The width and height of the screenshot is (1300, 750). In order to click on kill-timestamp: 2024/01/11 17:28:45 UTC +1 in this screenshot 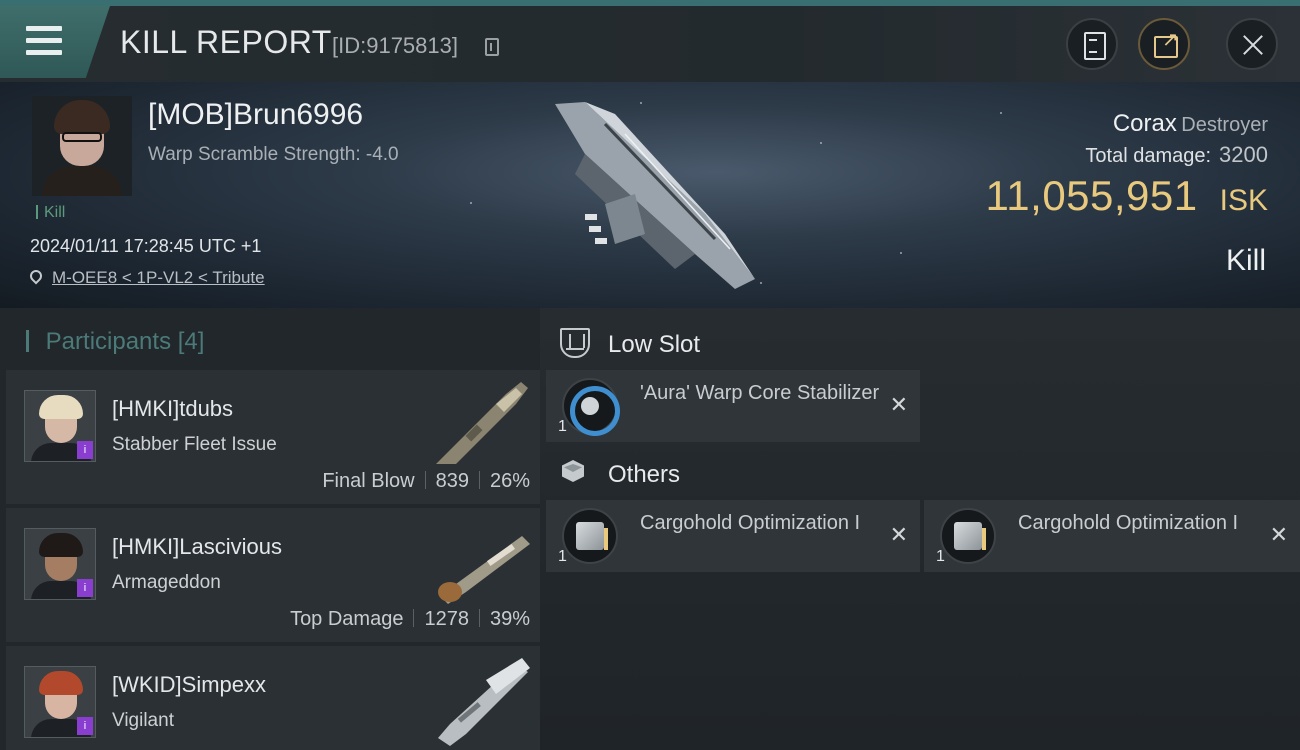, I will do `click(146, 246)`.